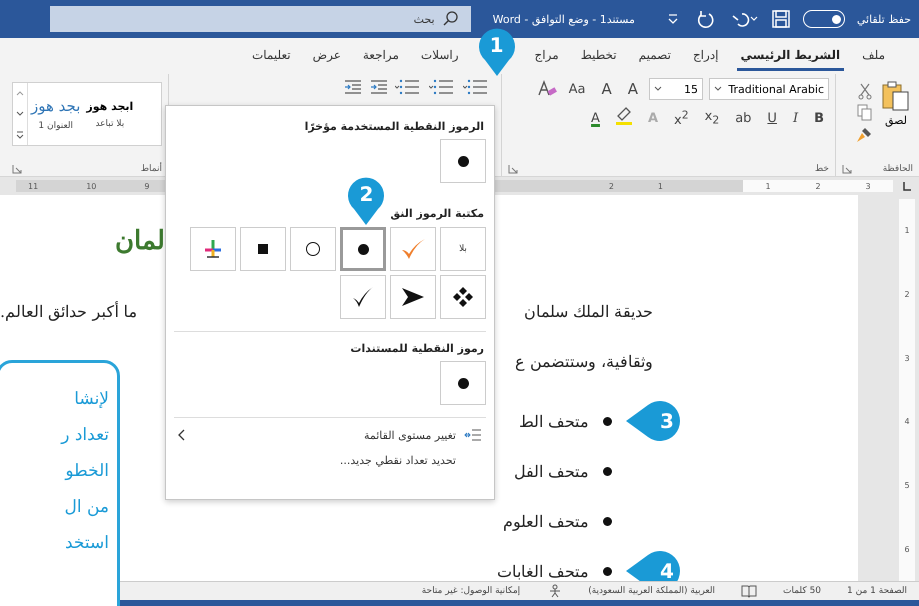 Image resolution: width=919 pixels, height=606 pixels. Describe the element at coordinates (366, 200) in the screenshot. I see `step-marker: 2` at that location.